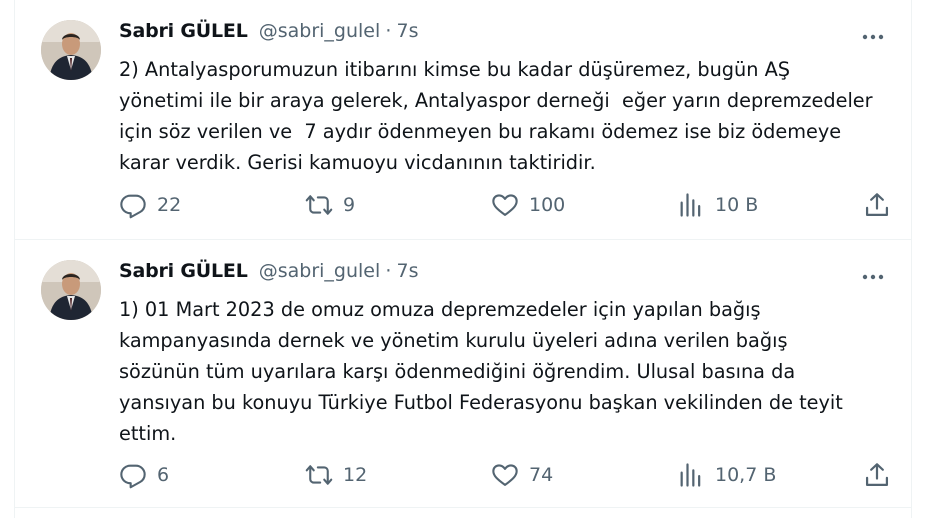 This screenshot has width=930, height=518. Describe the element at coordinates (336, 475) in the screenshot. I see `retweet-button: 12` at that location.